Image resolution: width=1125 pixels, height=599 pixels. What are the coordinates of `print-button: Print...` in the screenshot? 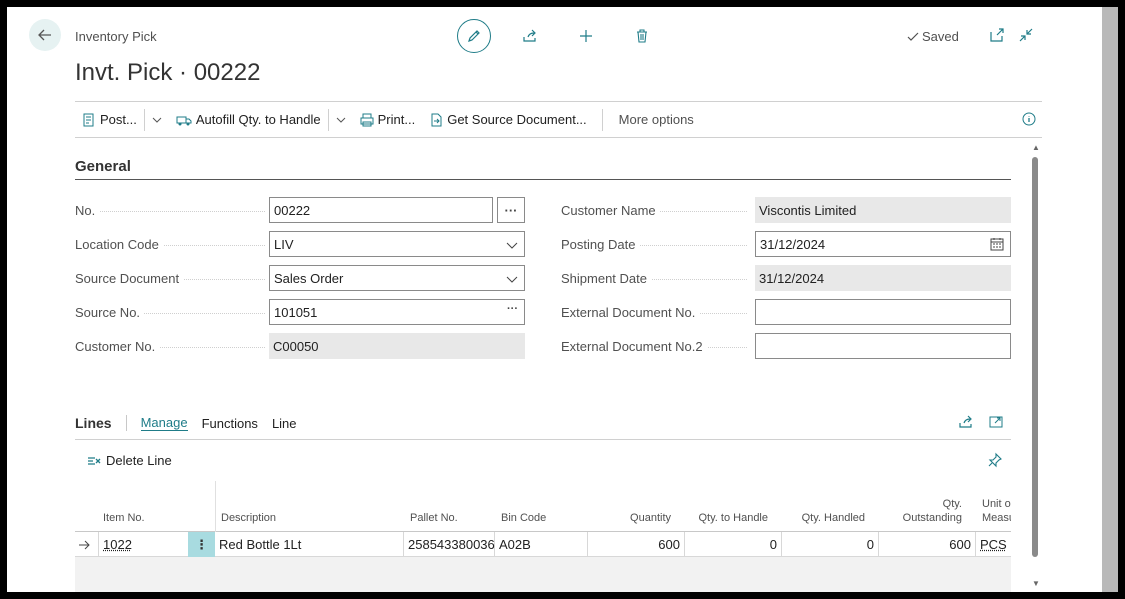 It's located at (388, 119).